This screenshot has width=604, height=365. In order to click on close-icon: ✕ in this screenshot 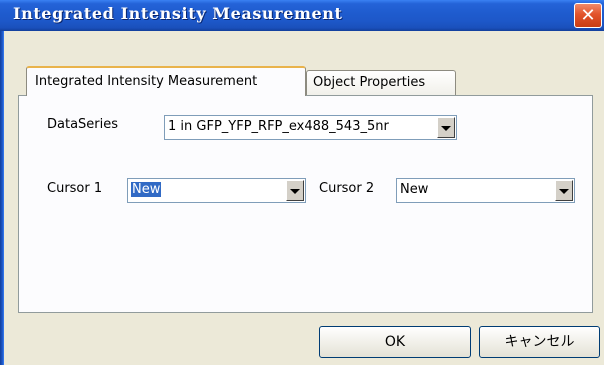, I will do `click(588, 15)`.